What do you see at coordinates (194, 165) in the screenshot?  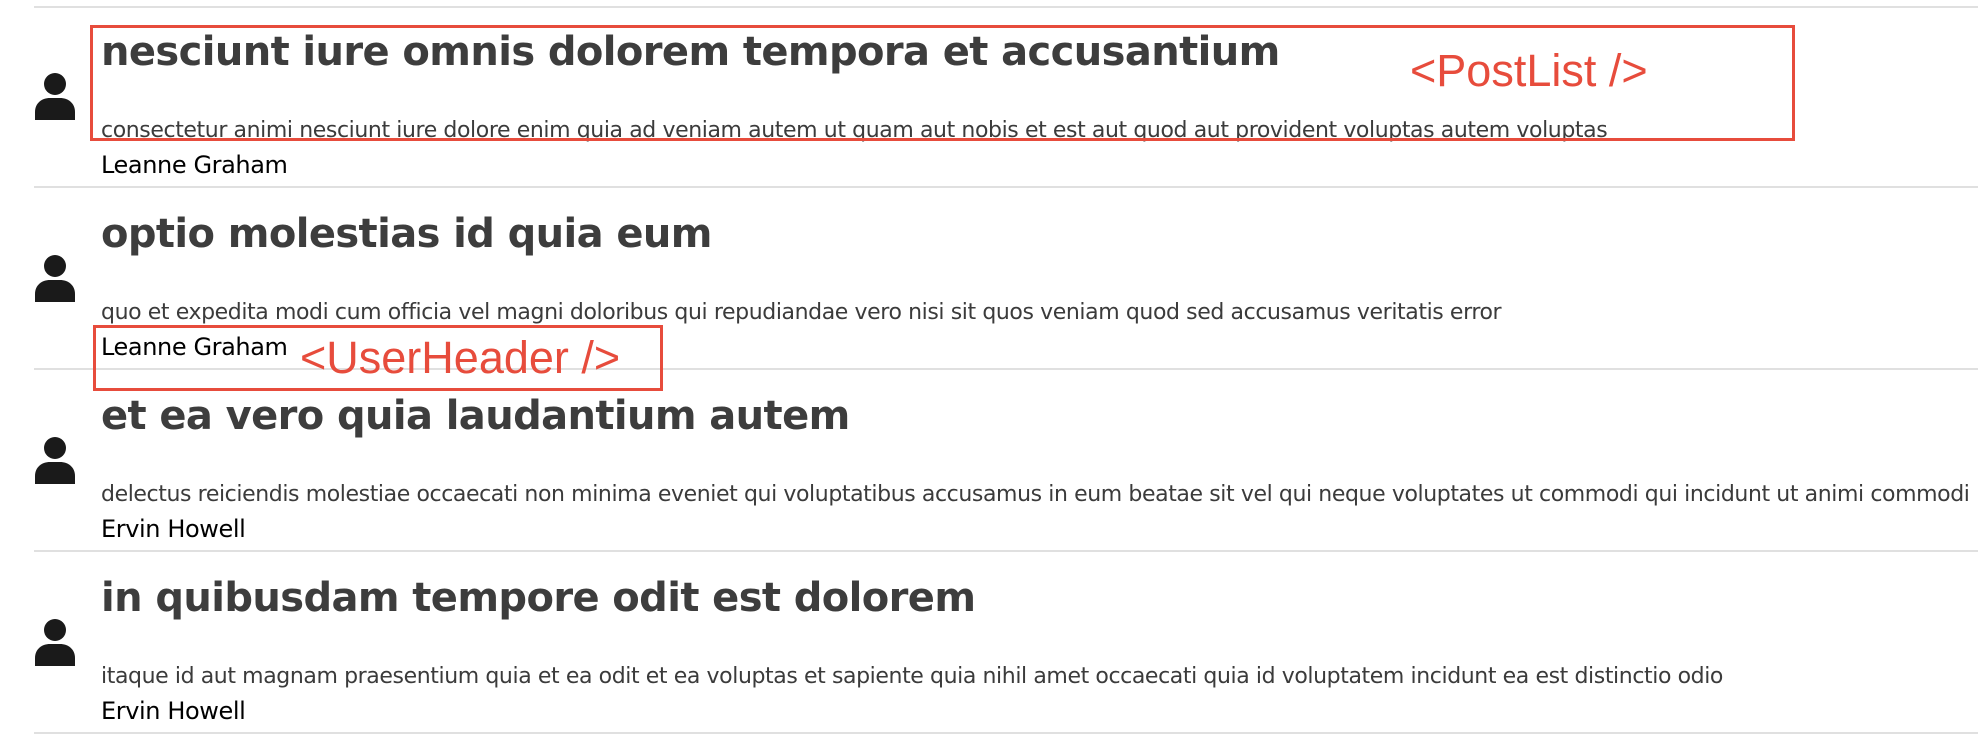 I see `post-author: Leanne Graham` at bounding box center [194, 165].